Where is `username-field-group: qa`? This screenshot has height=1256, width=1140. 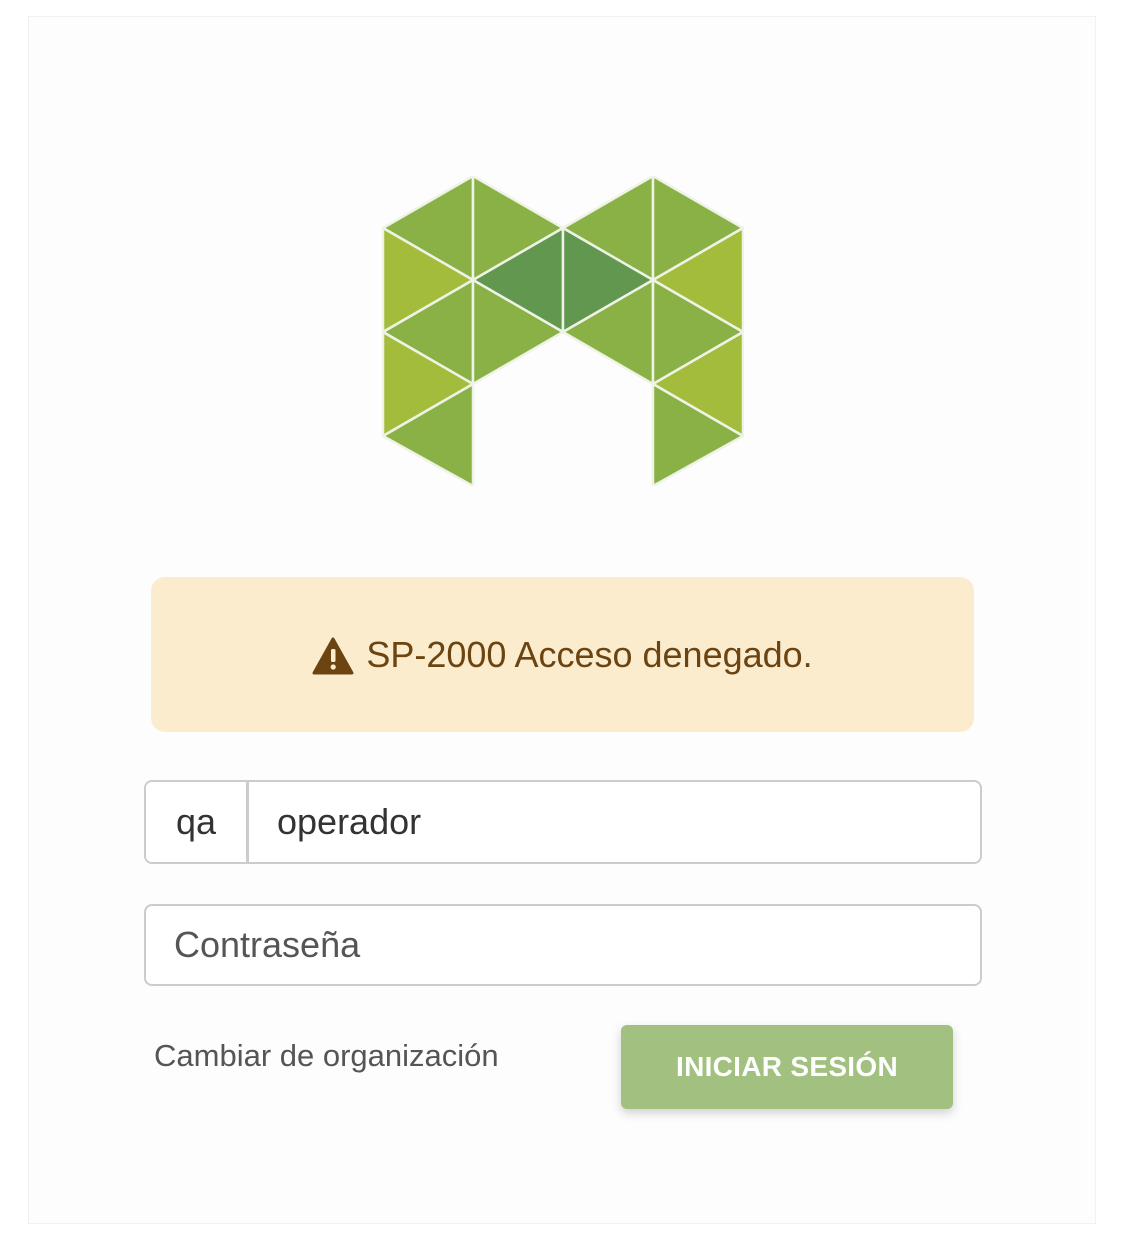
username-field-group: qa is located at coordinates (563, 822).